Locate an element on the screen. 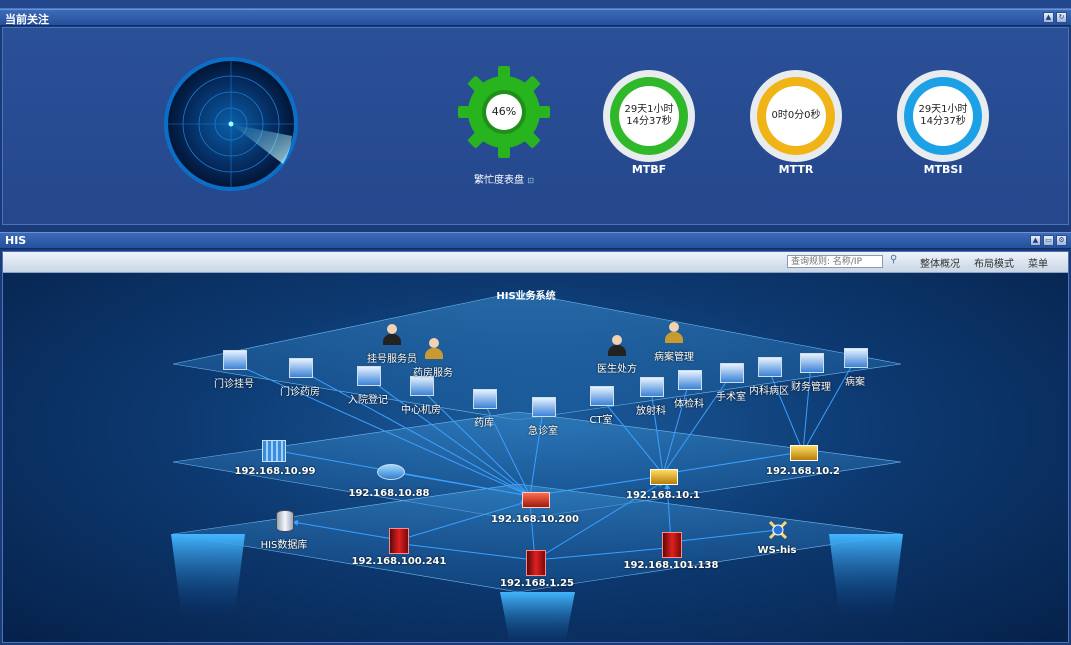  ring-mttr: 0时0分0秒 is located at coordinates (796, 116).